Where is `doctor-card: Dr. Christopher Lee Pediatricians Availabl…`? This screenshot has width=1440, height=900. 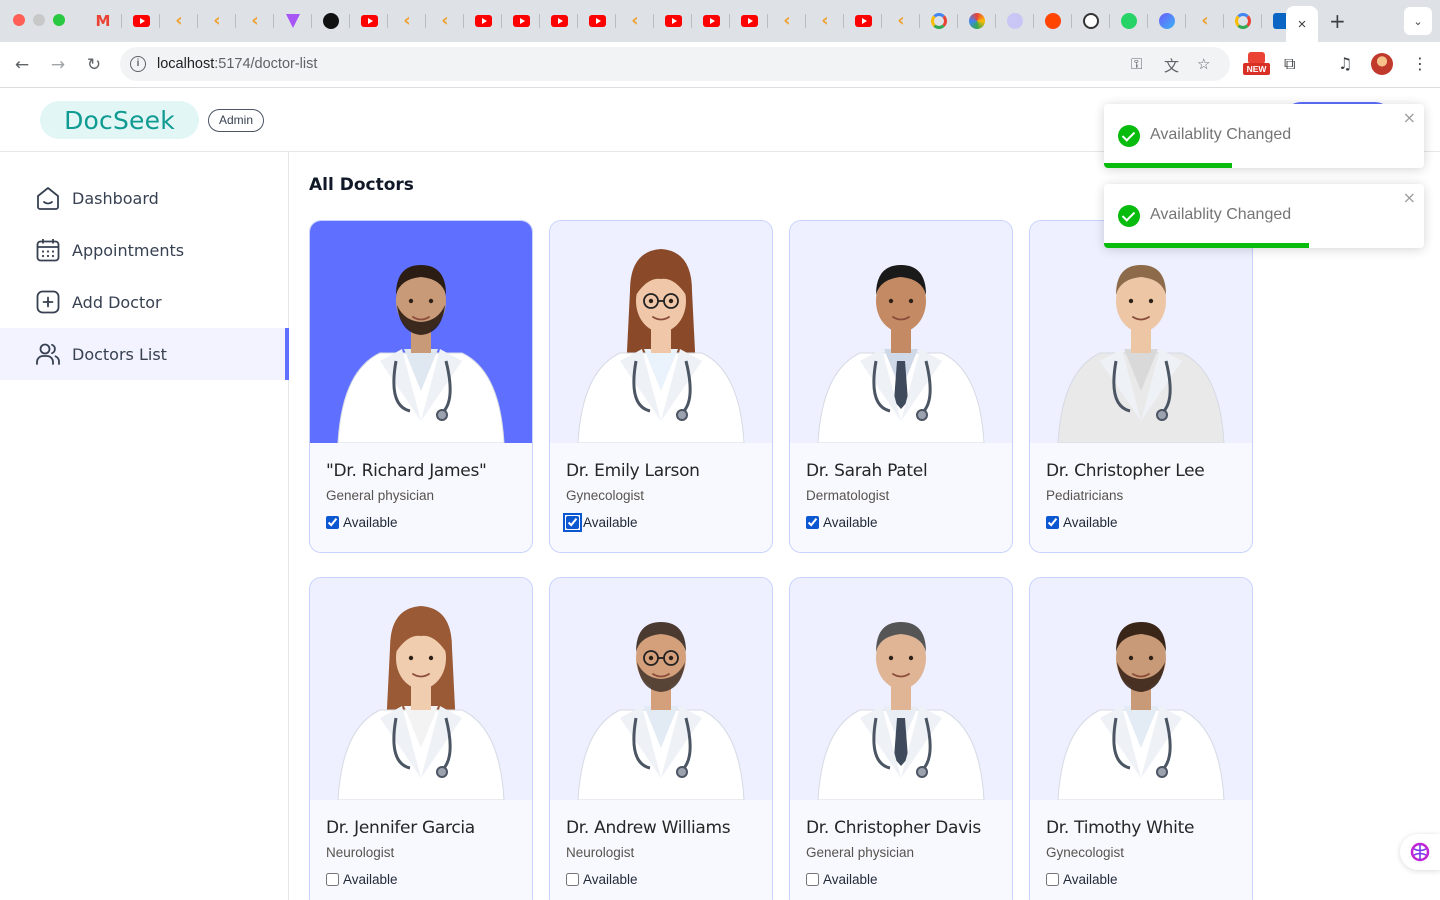 doctor-card: Dr. Christopher Lee Pediatricians Availabl… is located at coordinates (1141, 386).